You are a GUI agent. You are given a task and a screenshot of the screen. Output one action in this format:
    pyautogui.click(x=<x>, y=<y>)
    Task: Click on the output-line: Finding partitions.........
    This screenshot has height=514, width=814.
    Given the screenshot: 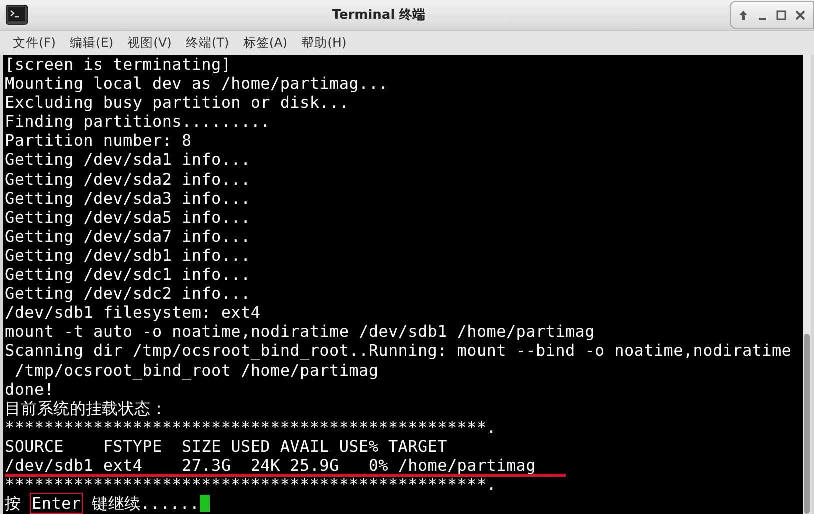 What is the action you would take?
    pyautogui.click(x=137, y=122)
    